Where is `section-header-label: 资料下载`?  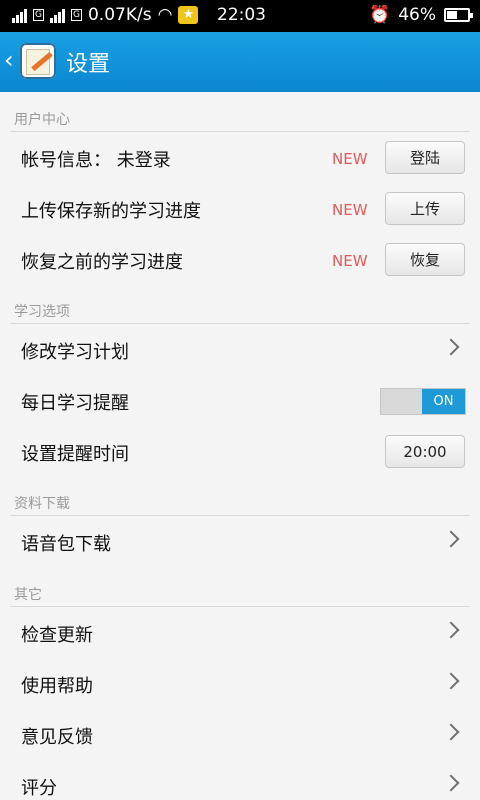
section-header-label: 资料下载 is located at coordinates (42, 504).